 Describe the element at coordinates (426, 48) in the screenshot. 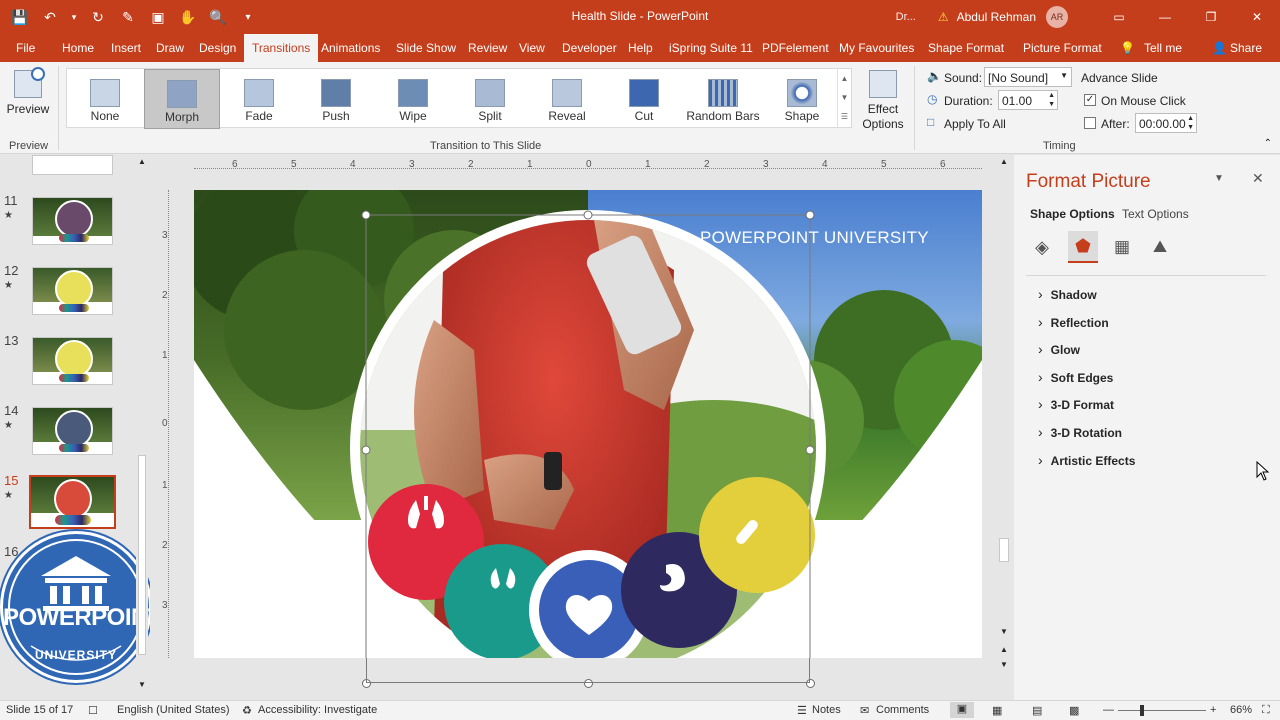

I see `tab-slide-show: Slide Show` at that location.